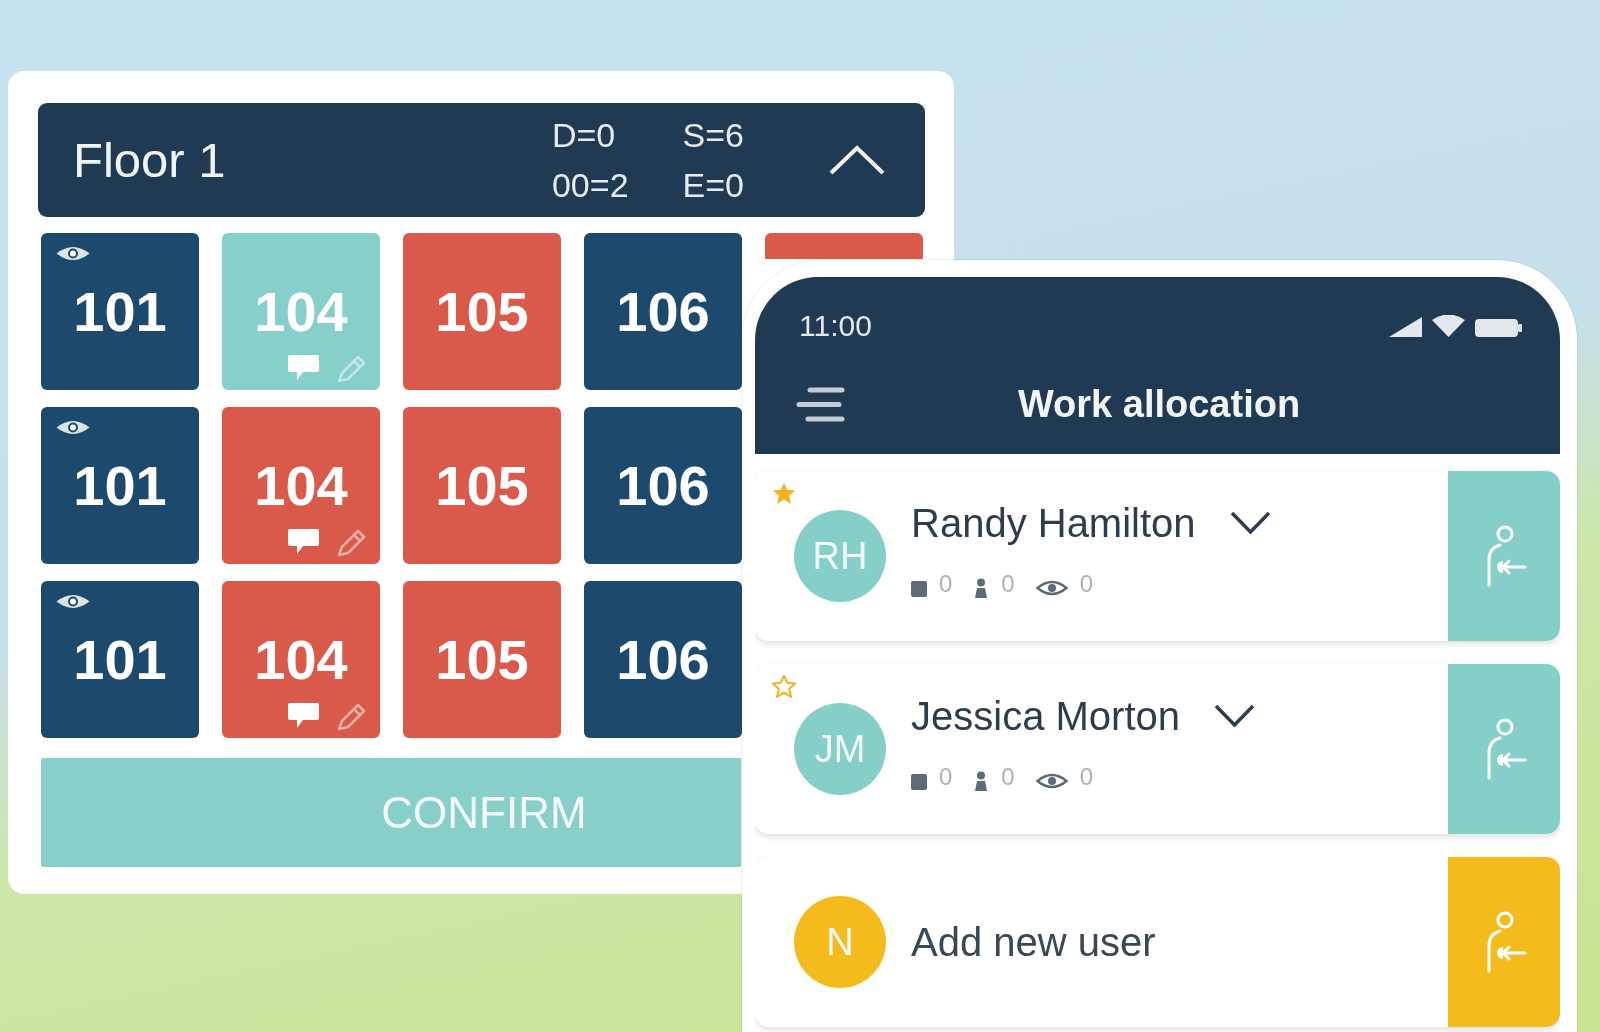  I want to click on floor-title: Floor 1, so click(149, 160).